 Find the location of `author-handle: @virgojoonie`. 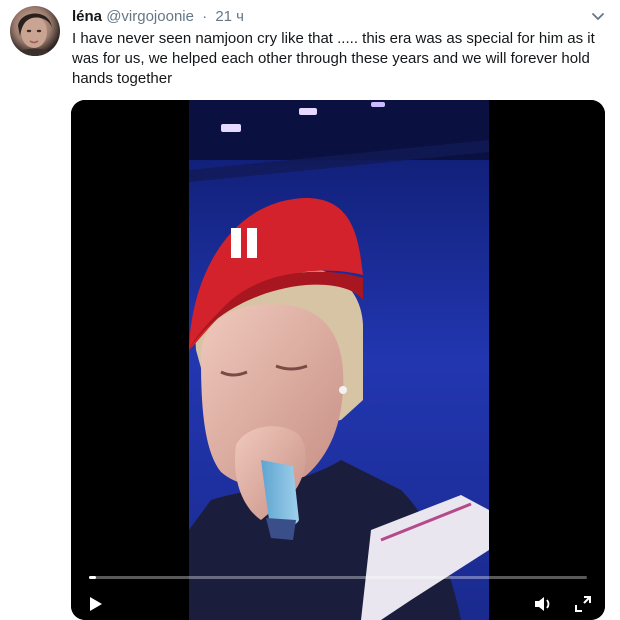

author-handle: @virgojoonie is located at coordinates (150, 16).